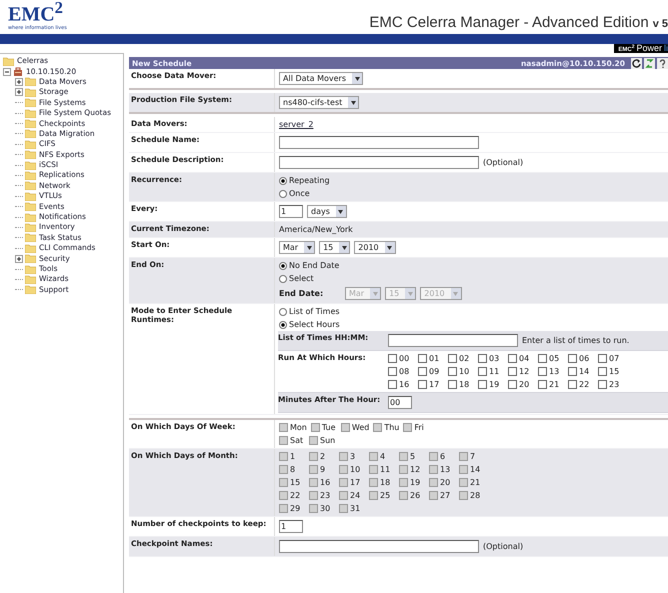 The width and height of the screenshot is (668, 593). I want to click on checkbox-label: 24, so click(355, 495).